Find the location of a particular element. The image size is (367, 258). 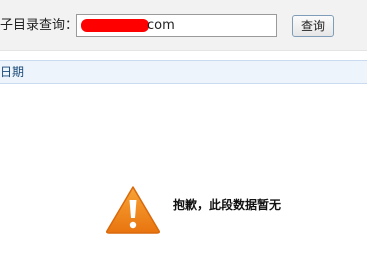

table-header: 日期 is located at coordinates (183, 72).